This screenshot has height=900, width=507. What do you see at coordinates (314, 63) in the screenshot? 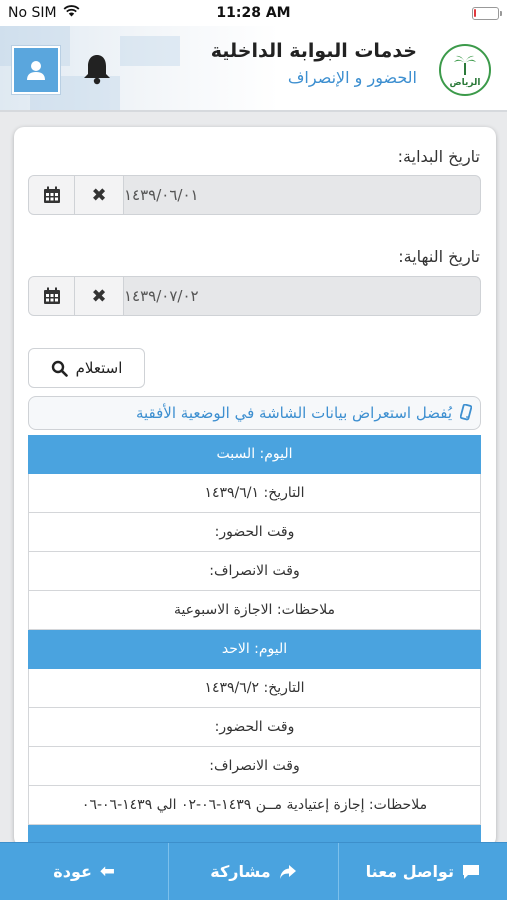
I see `header-titles: خدمات البوابة الداخلية الحضور و الإنصراف` at bounding box center [314, 63].